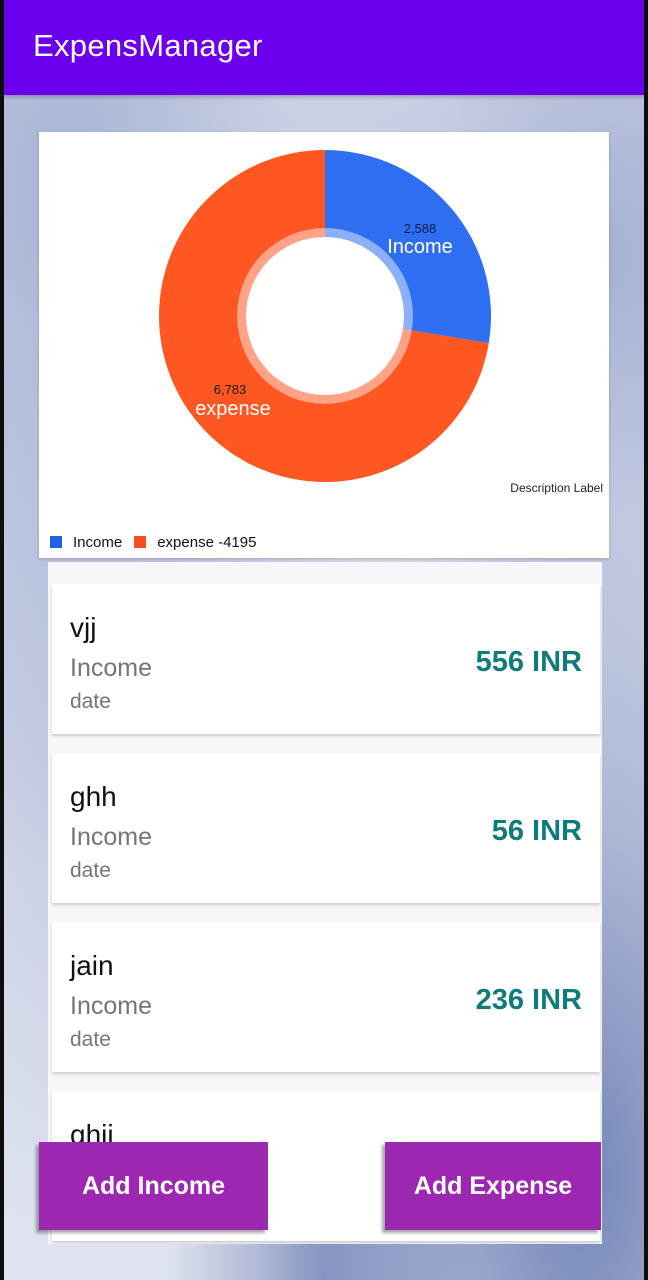  I want to click on transaction-card: vjj Income date 556 INR, so click(326, 659).